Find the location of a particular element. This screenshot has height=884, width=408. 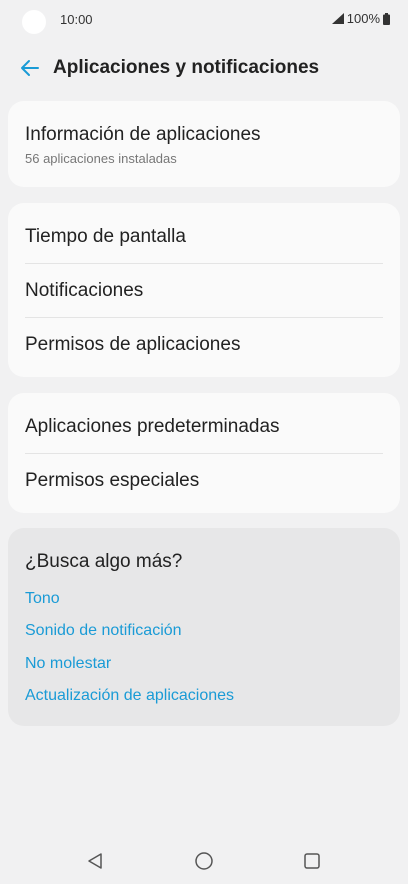

suggestion-link-app-updates: Actualización de aplicaciones is located at coordinates (129, 696).